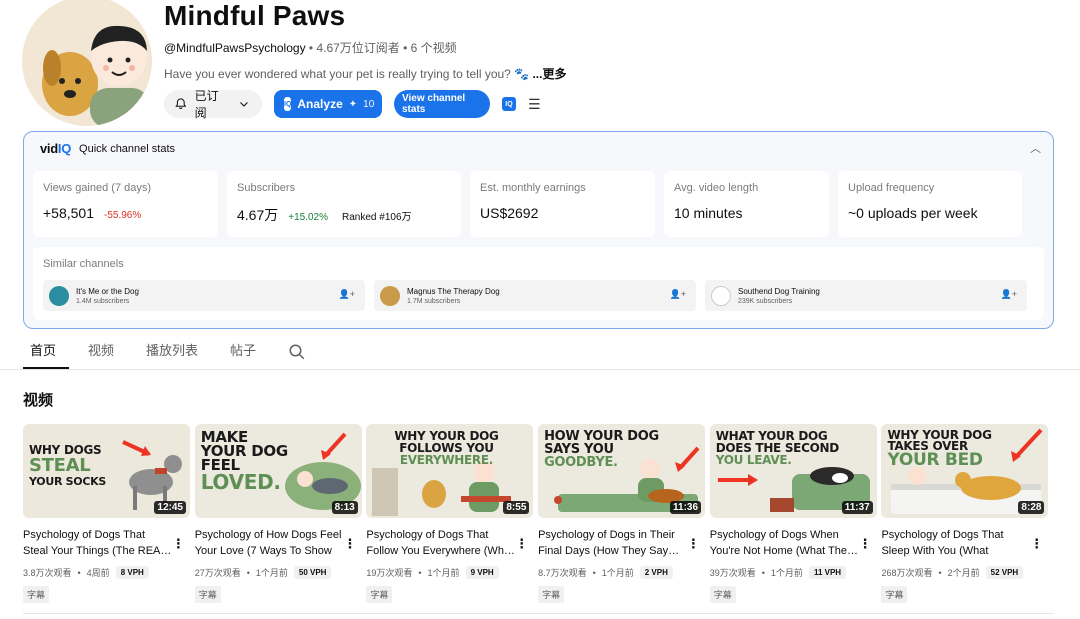 Image resolution: width=1080 pixels, height=619 pixels. Describe the element at coordinates (746, 204) in the screenshot. I see `stat-avg-video-length: Avg. video length 10 minutes` at that location.